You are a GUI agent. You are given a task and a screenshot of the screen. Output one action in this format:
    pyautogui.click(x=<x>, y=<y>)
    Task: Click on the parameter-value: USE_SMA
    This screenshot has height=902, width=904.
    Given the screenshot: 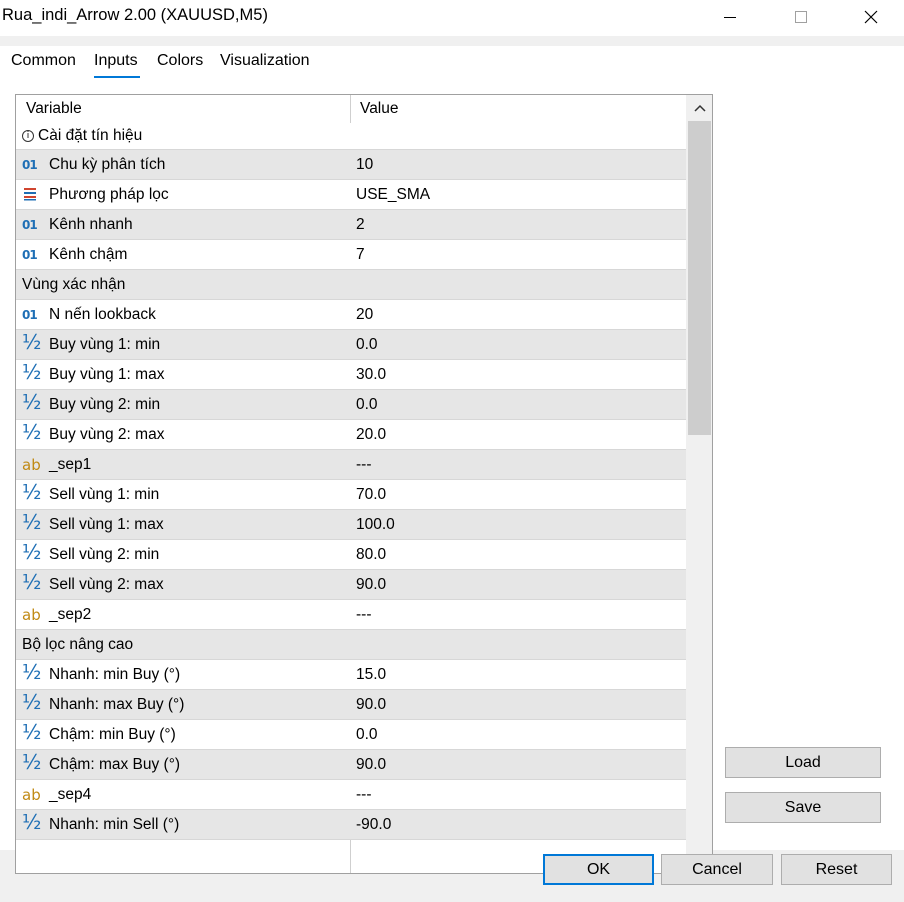 What is the action you would take?
    pyautogui.click(x=393, y=195)
    